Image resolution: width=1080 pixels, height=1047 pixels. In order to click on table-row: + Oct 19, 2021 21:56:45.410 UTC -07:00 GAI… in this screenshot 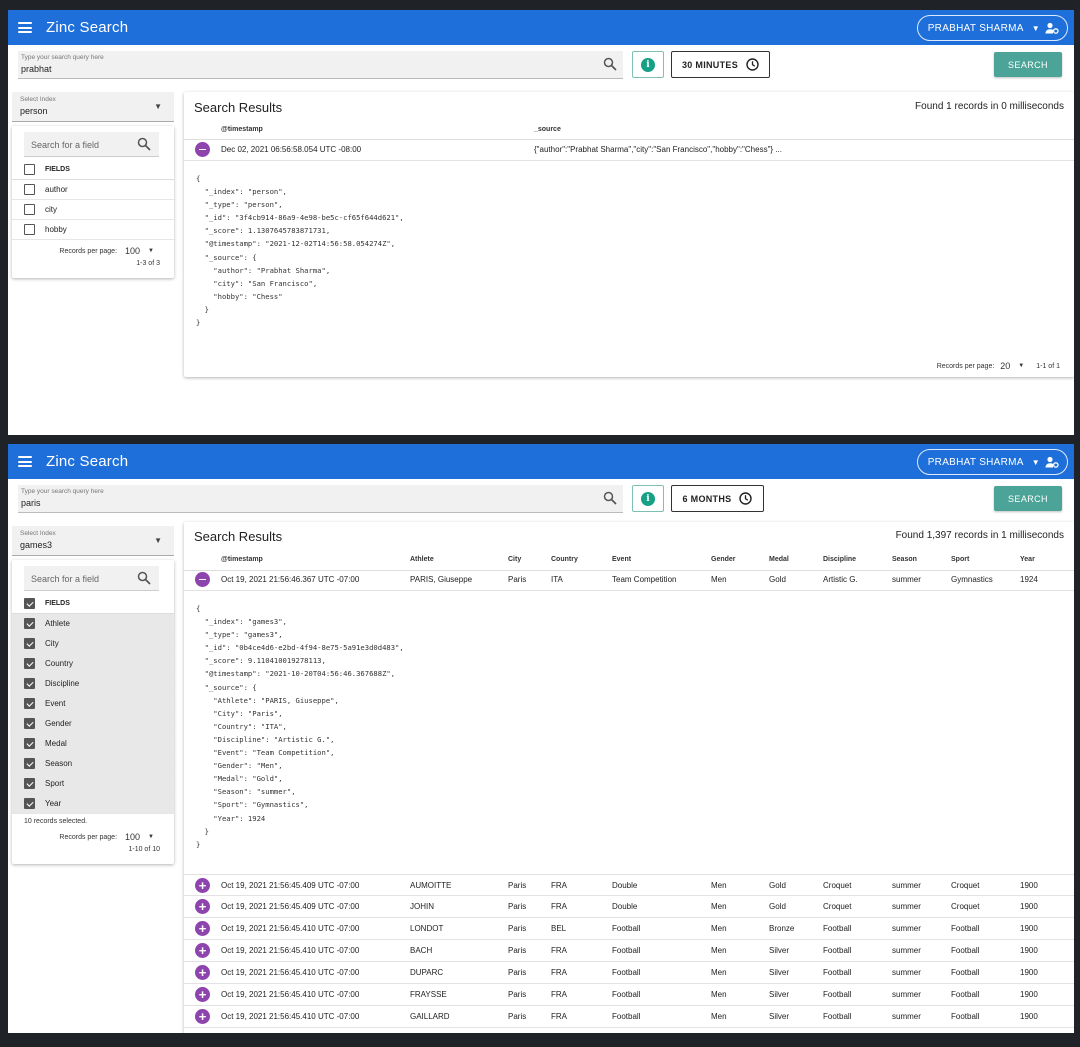, I will do `click(629, 1017)`.